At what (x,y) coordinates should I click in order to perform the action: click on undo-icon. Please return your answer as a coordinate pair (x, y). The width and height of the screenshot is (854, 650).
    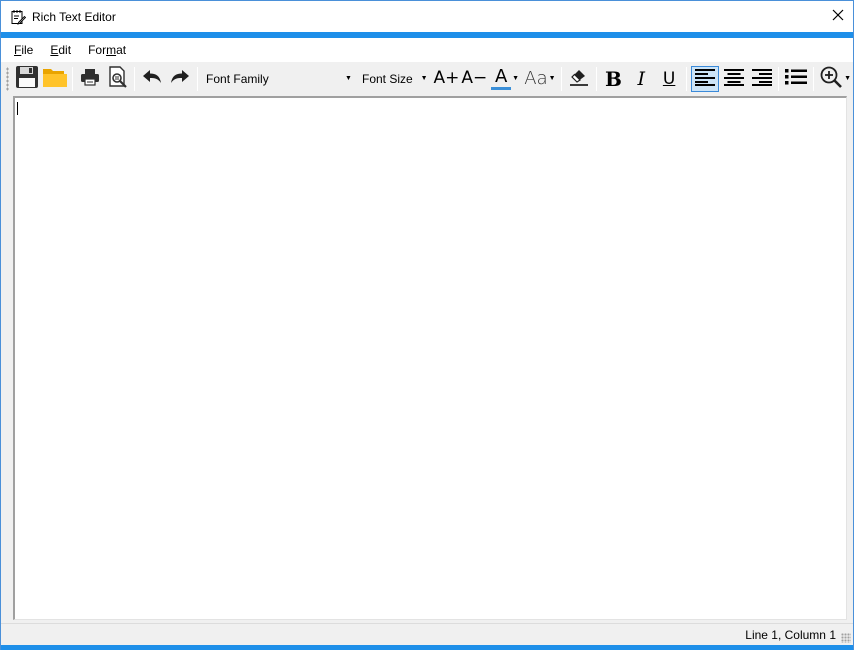
    Looking at the image, I should click on (152, 78).